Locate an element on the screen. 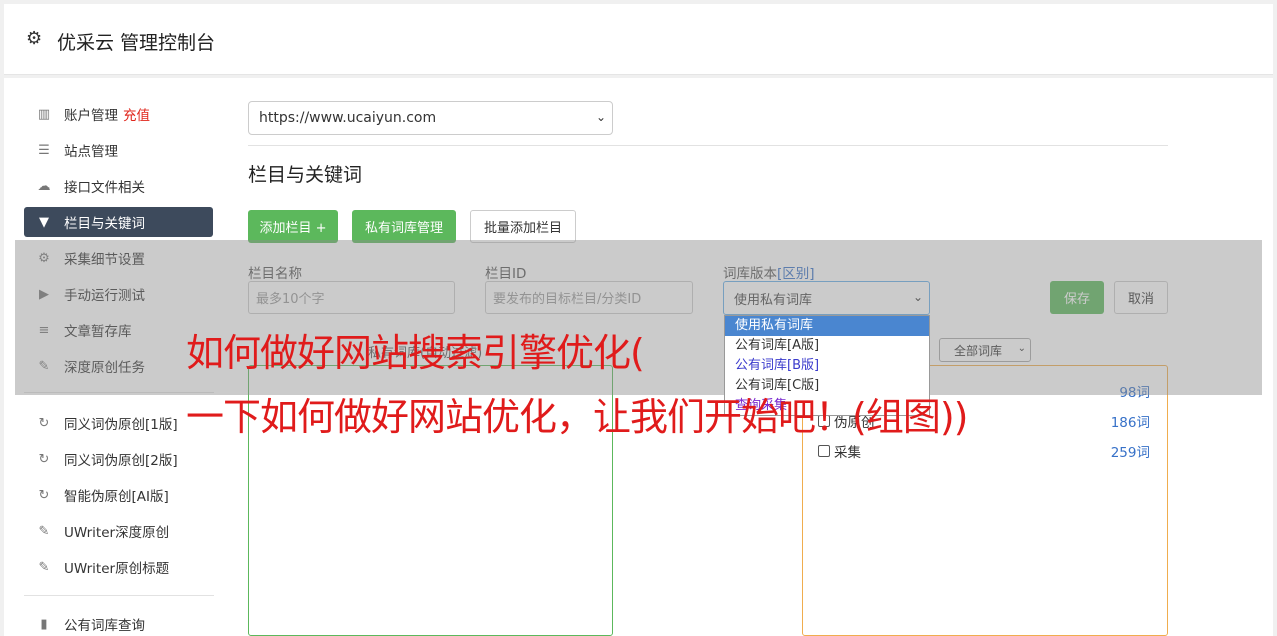 The width and height of the screenshot is (1277, 636). recharge-link: 充值 is located at coordinates (136, 114).